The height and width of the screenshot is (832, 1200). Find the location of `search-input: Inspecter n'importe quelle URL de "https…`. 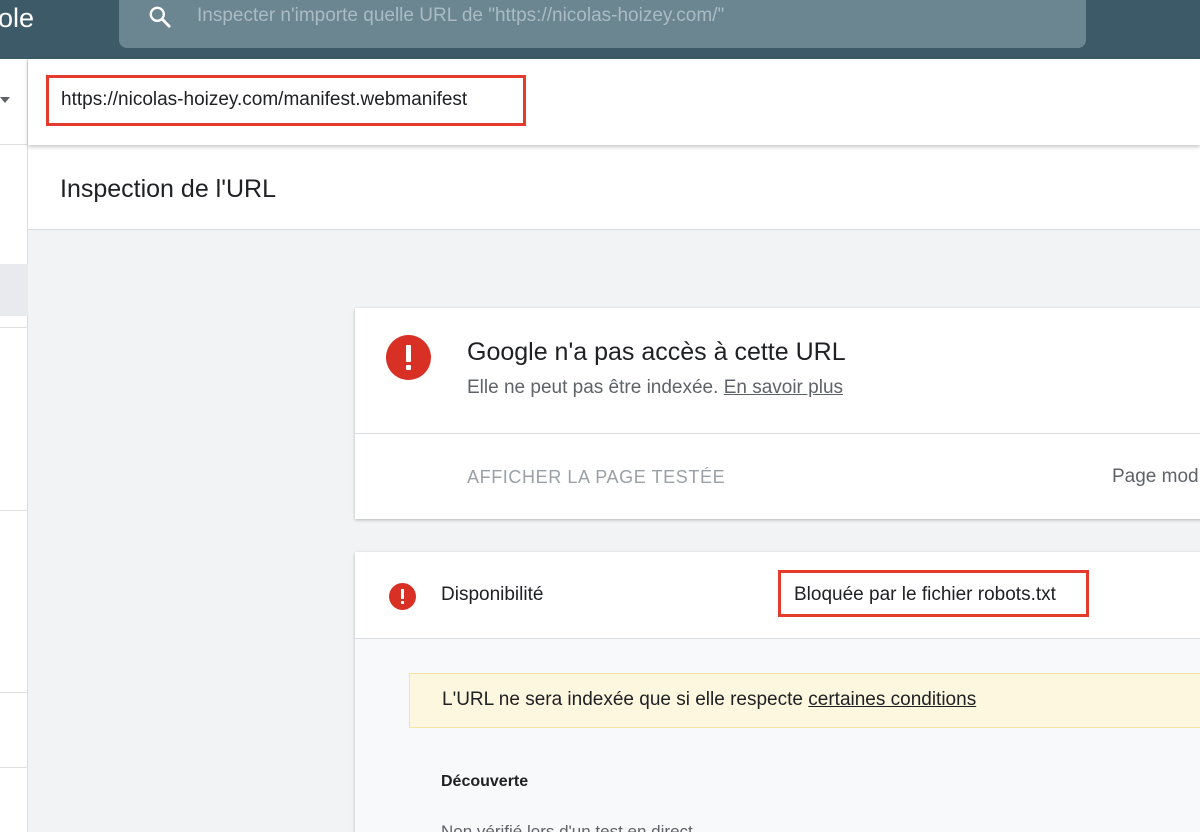

search-input: Inspecter n'importe quelle URL de "https… is located at coordinates (460, 16).